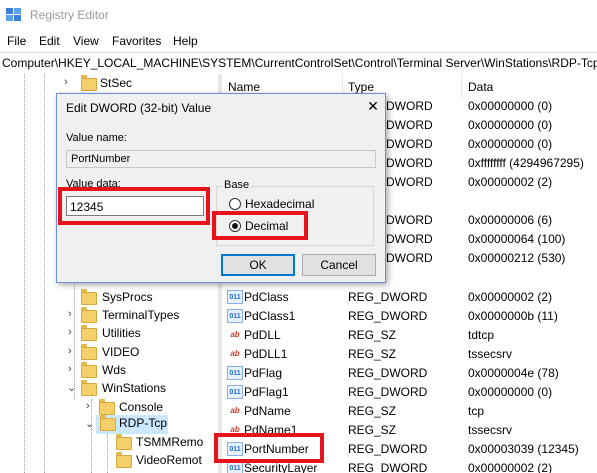 Image resolution: width=597 pixels, height=473 pixels. Describe the element at coordinates (141, 407) in the screenshot. I see `tree-item-label: Console` at that location.